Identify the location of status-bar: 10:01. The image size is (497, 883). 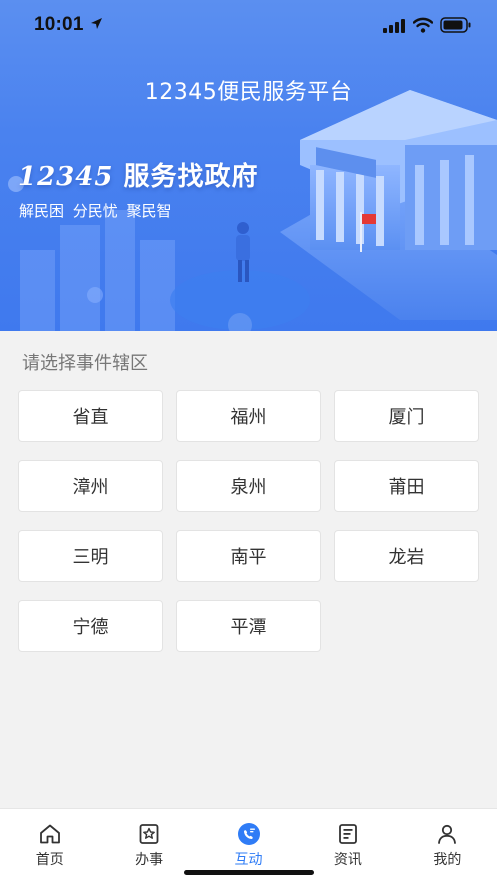
(248, 26).